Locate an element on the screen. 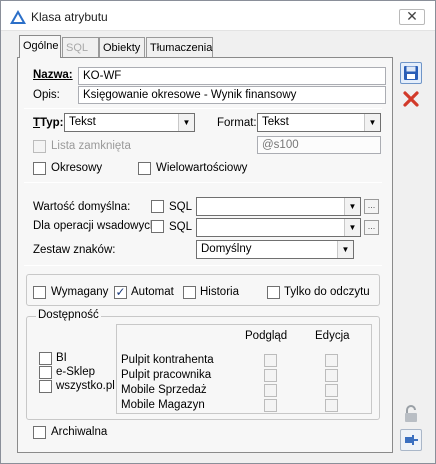 This screenshot has width=436, height=464. lista-zamknieta-label: Lista zamknięta is located at coordinates (91, 146).